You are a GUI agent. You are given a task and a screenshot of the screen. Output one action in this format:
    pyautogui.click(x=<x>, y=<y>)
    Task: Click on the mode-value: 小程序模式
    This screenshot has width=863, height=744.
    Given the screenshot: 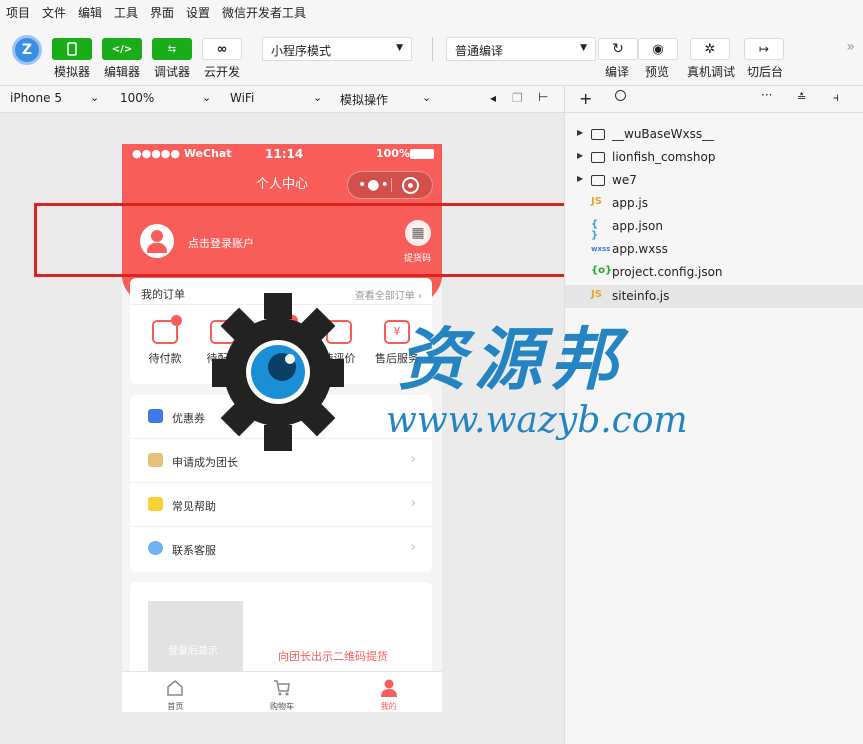 What is the action you would take?
    pyautogui.click(x=301, y=51)
    